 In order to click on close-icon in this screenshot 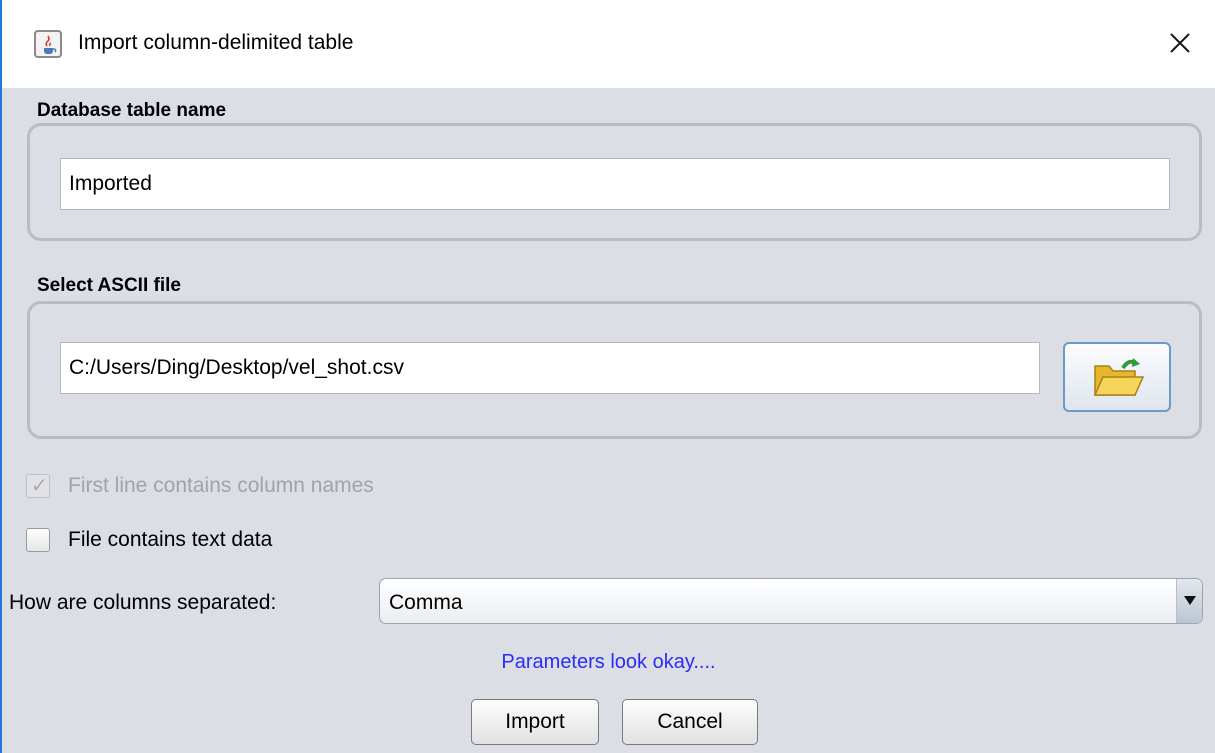, I will do `click(1180, 43)`.